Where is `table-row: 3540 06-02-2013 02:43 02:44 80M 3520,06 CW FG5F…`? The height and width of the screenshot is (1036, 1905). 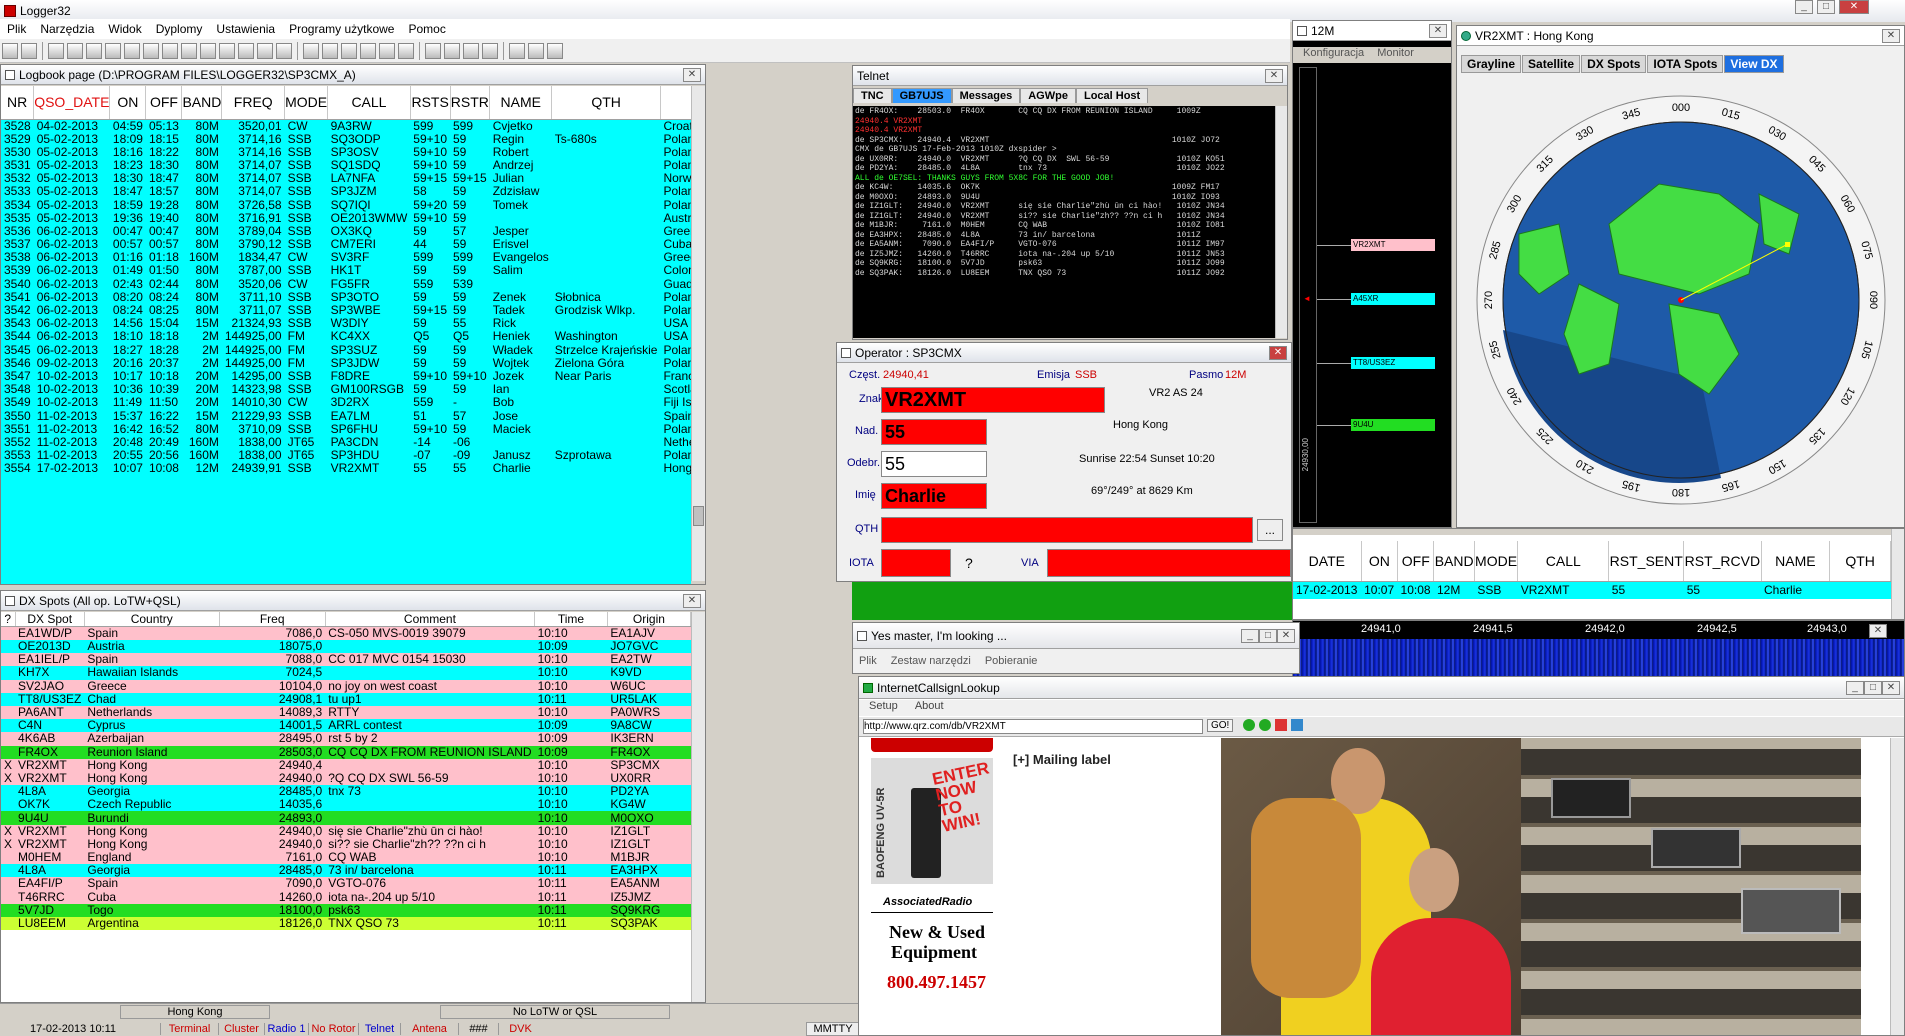 table-row: 3540 06-02-2013 02:43 02:44 80M 3520,06 CW FG5F… is located at coordinates (346, 284).